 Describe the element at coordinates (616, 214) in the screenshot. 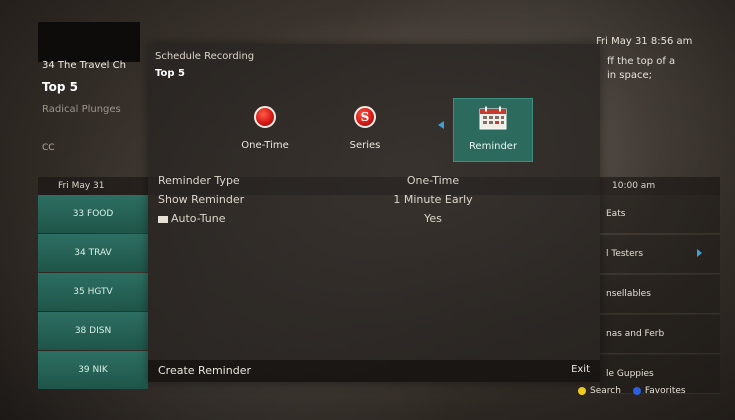

I see `program-cell-label: Eats` at that location.